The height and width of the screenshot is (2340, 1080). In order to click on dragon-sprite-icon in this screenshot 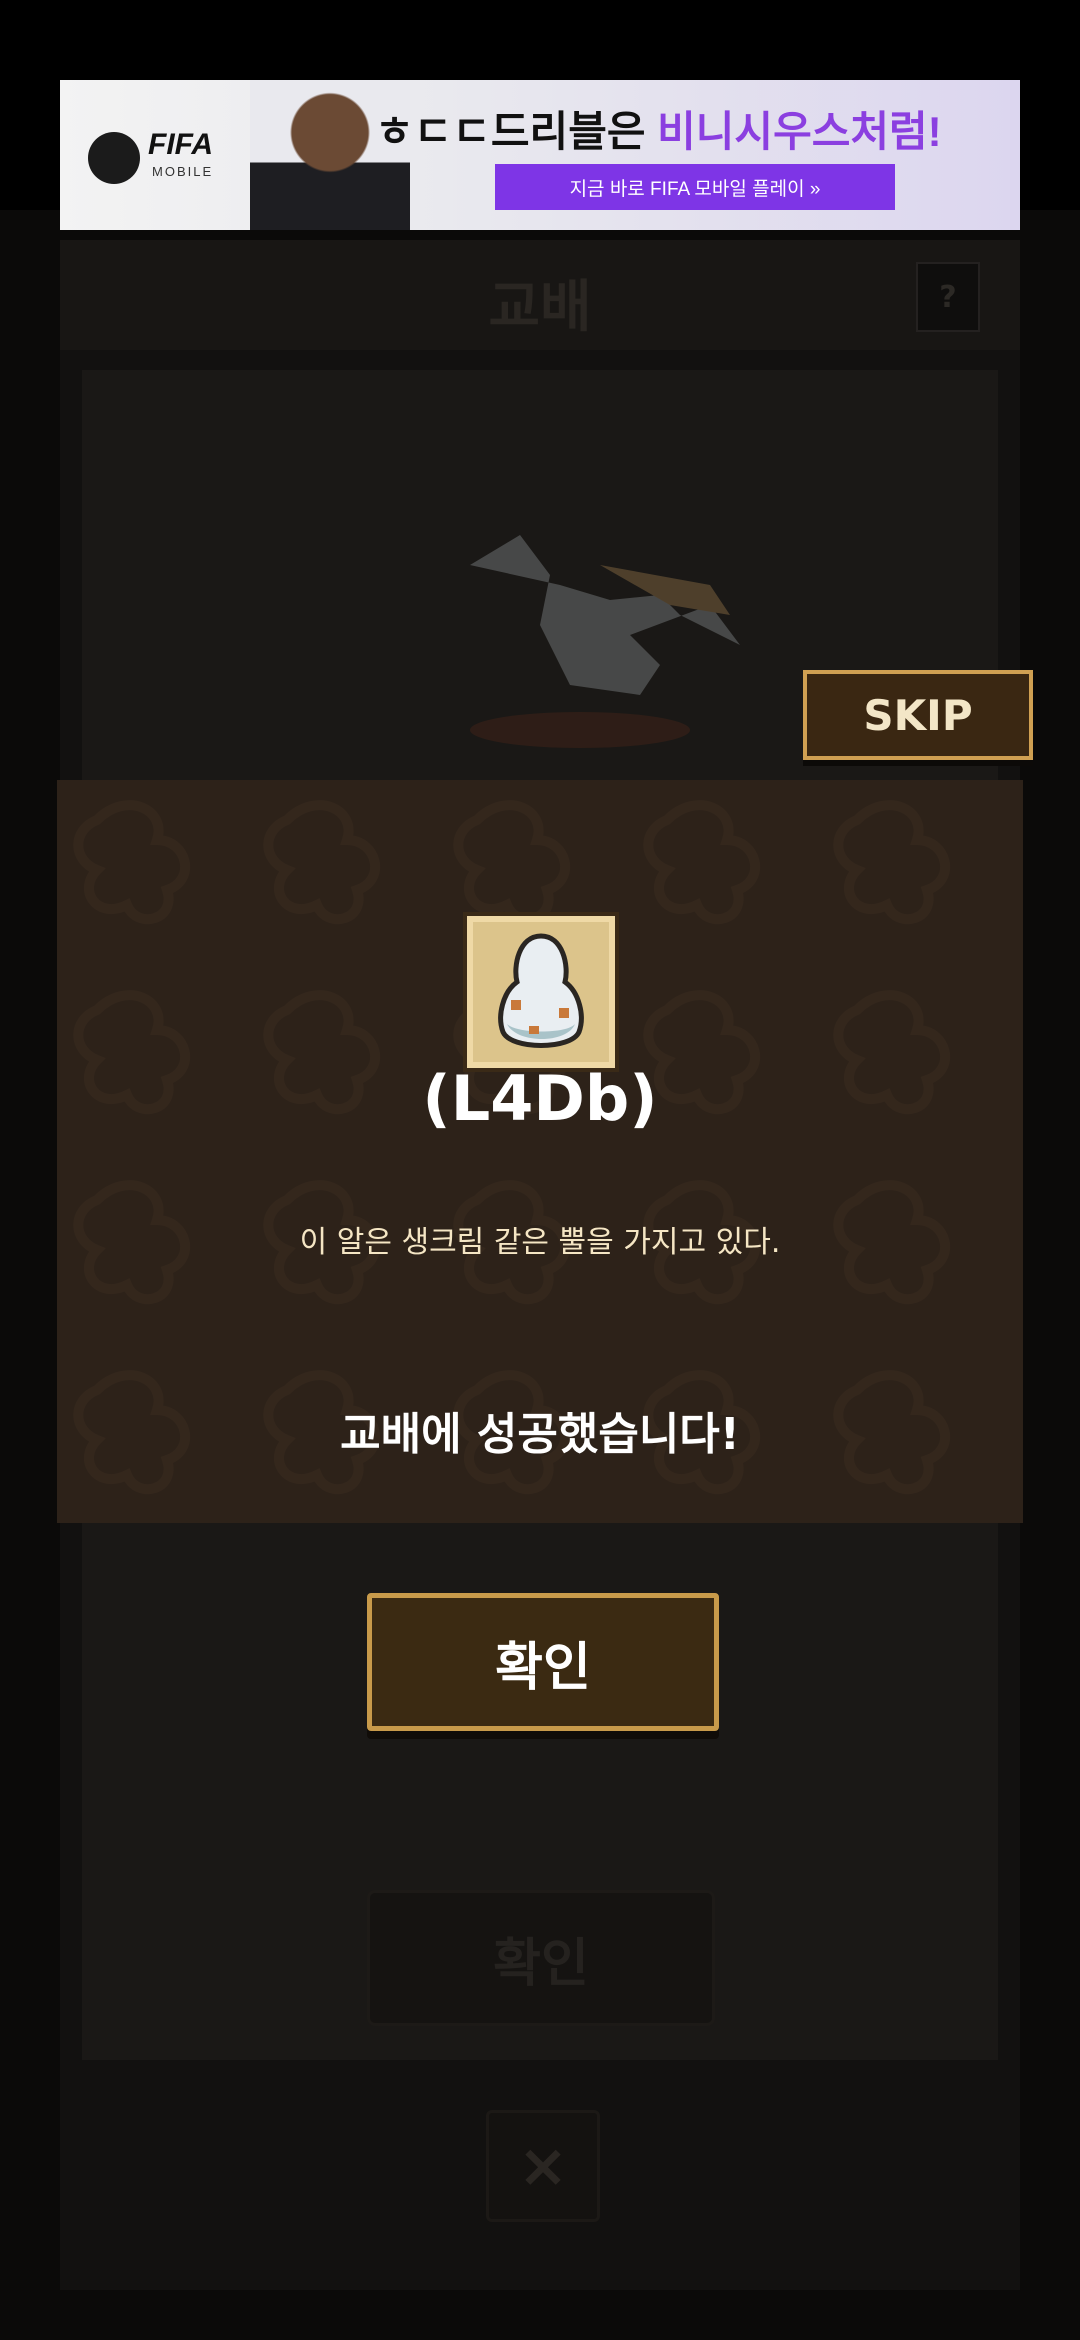, I will do `click(605, 641)`.